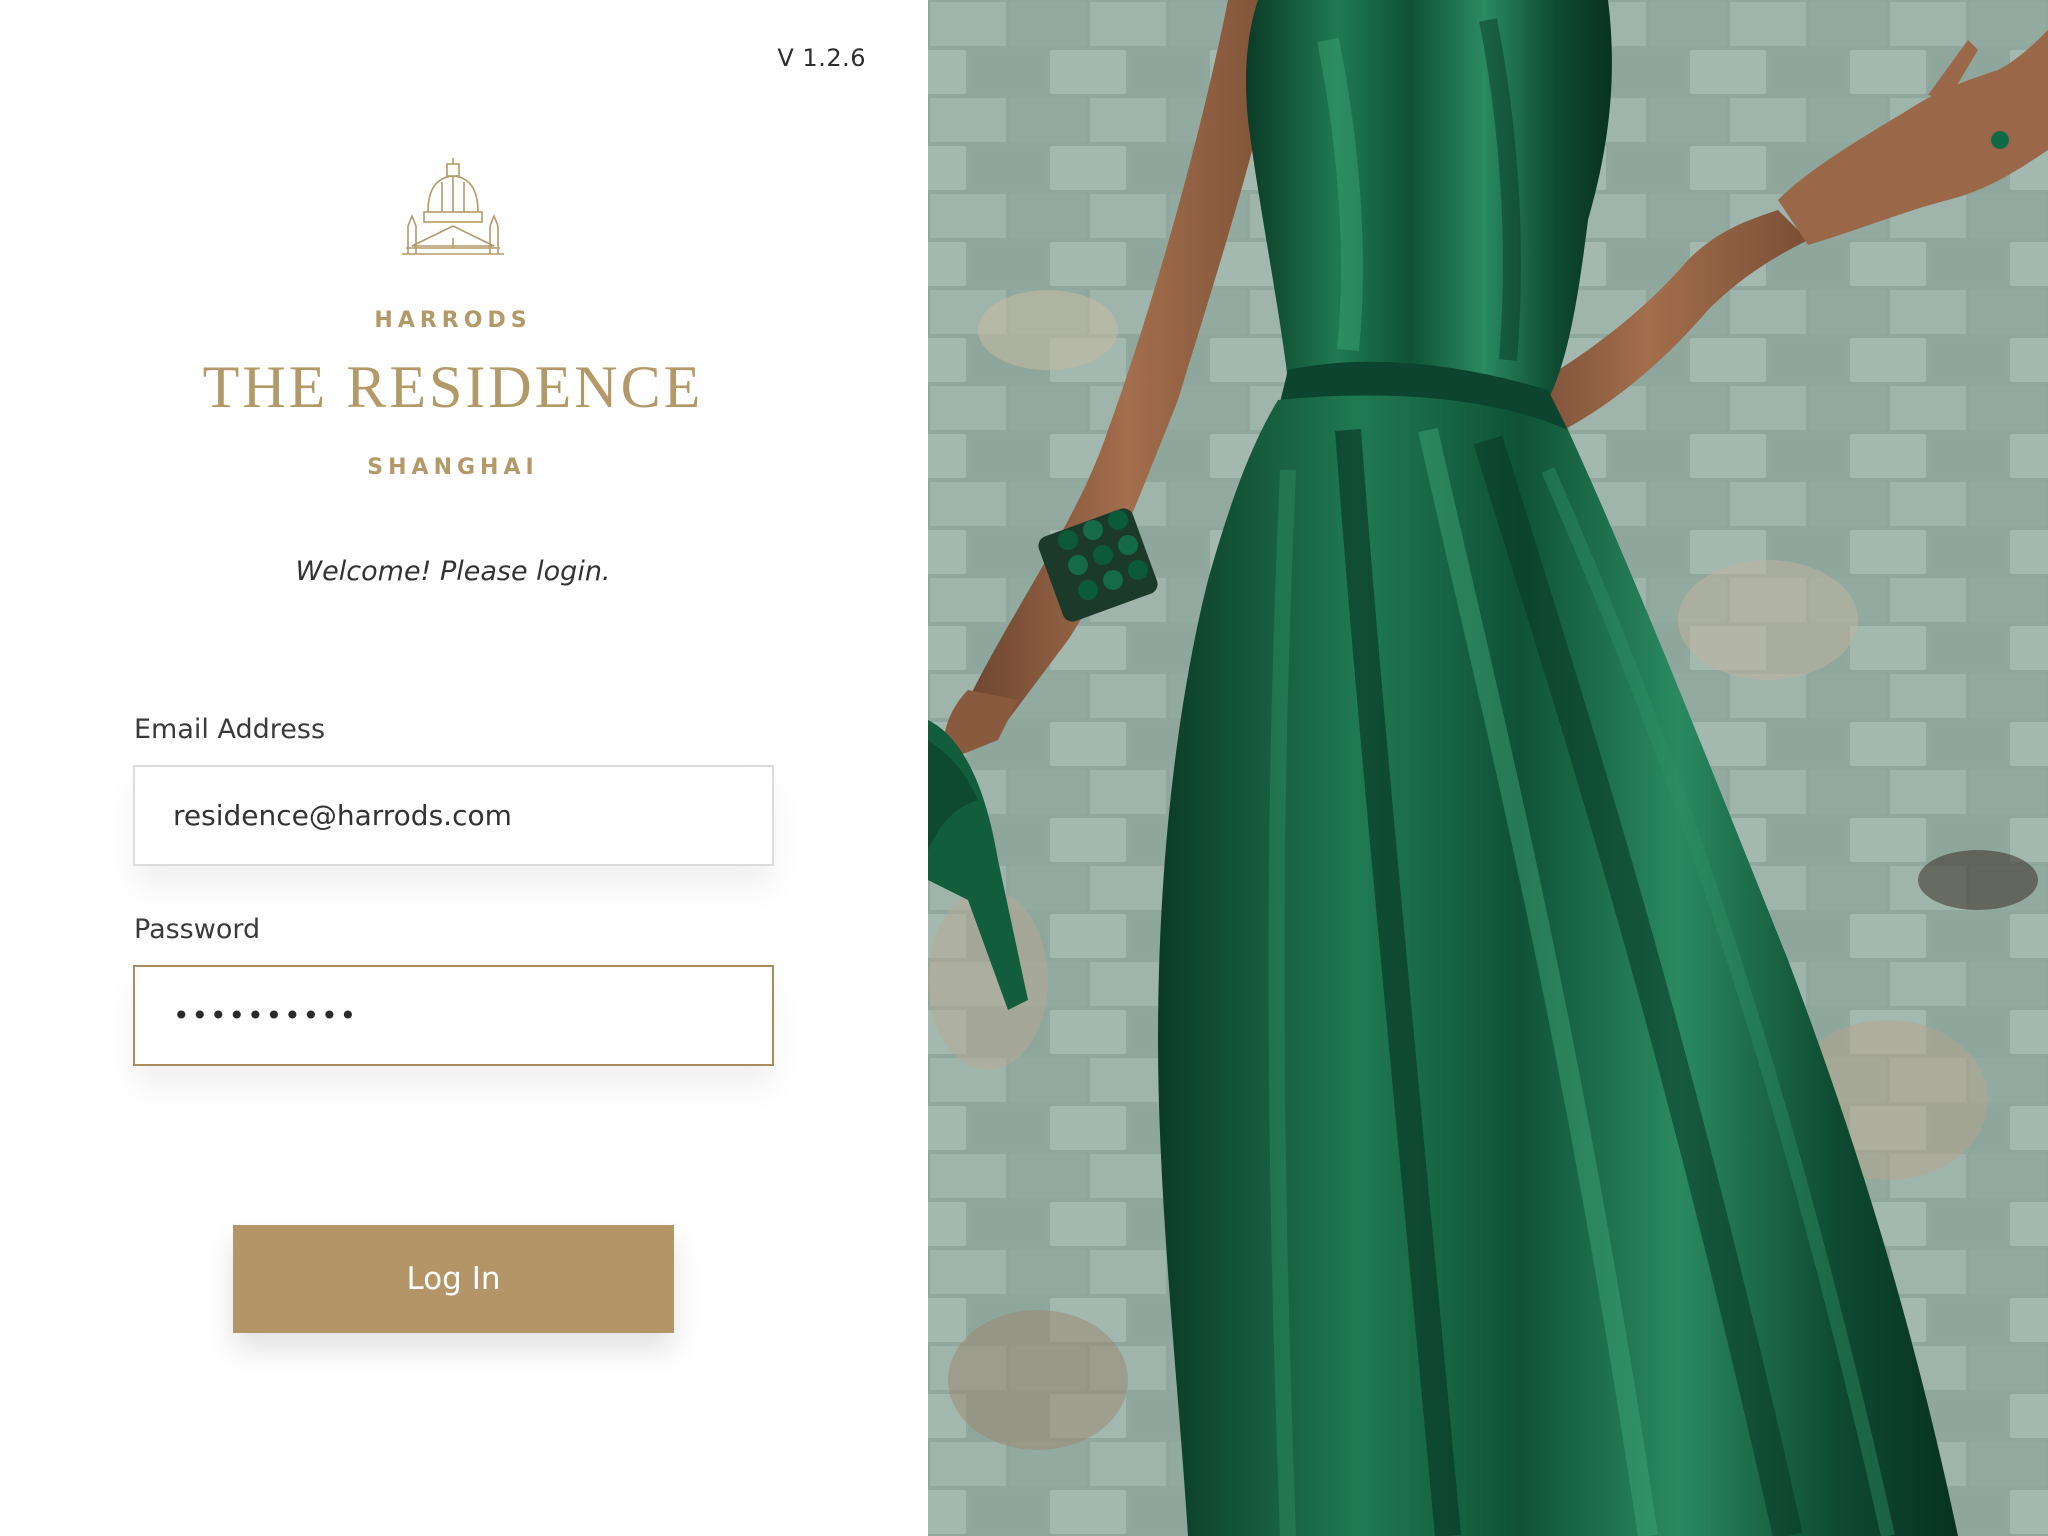  Describe the element at coordinates (453, 467) in the screenshot. I see `property-city: SHANGHAI` at that location.